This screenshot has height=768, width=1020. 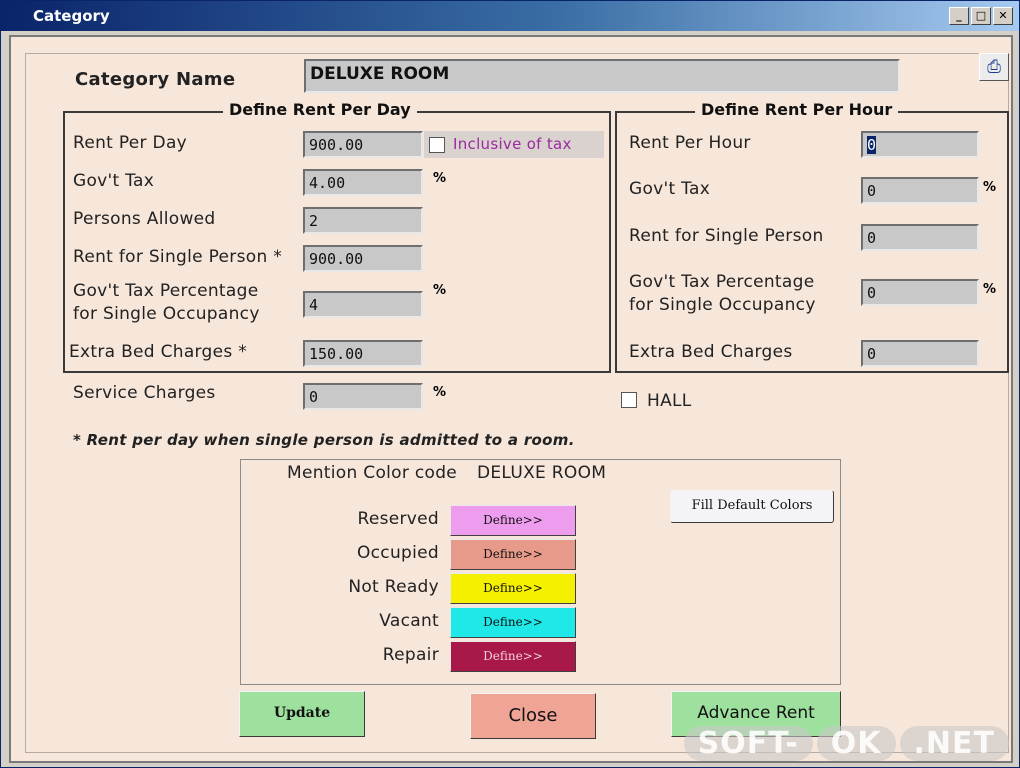 I want to click on govt-tax-percent: %, so click(x=440, y=178).